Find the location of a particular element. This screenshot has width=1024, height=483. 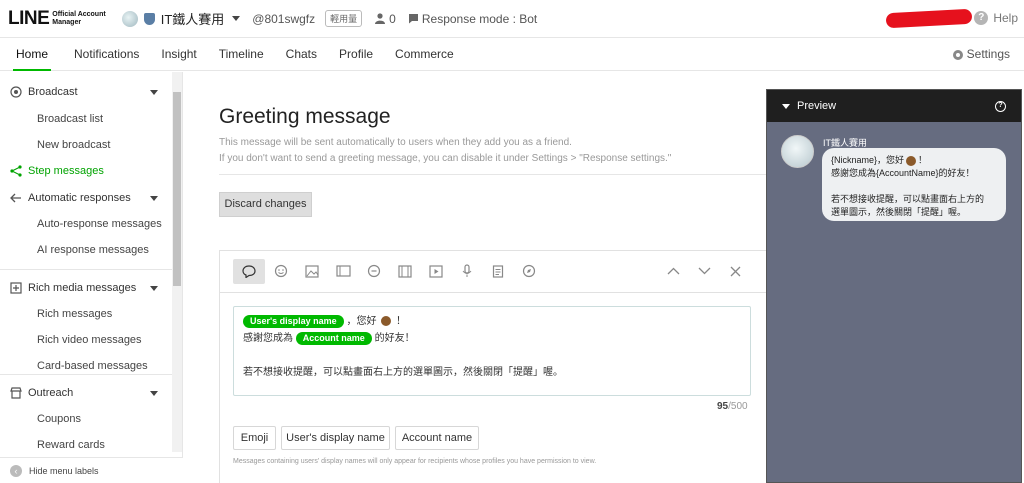

settings-link: Settings is located at coordinates (981, 54).